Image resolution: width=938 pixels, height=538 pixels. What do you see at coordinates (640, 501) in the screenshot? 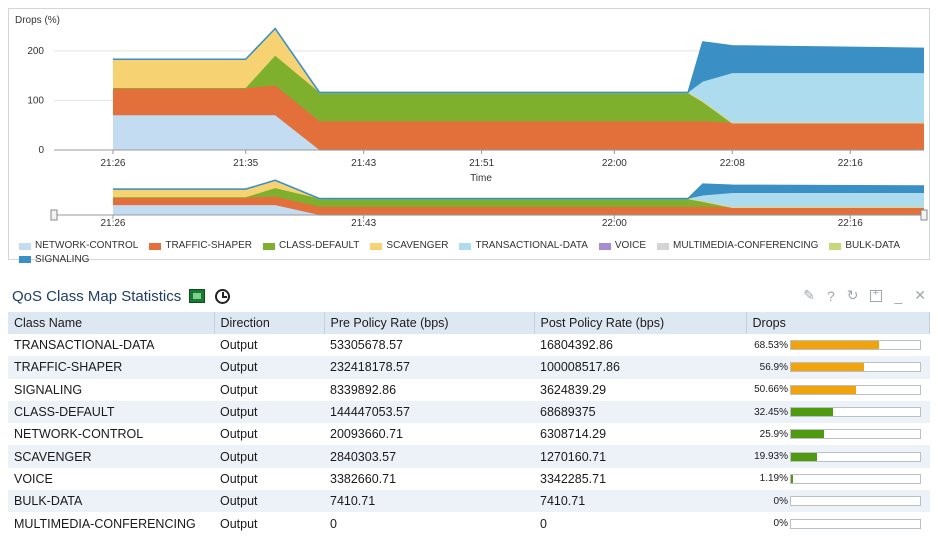
I see `cell-post-policy-rate: 7410.71` at bounding box center [640, 501].